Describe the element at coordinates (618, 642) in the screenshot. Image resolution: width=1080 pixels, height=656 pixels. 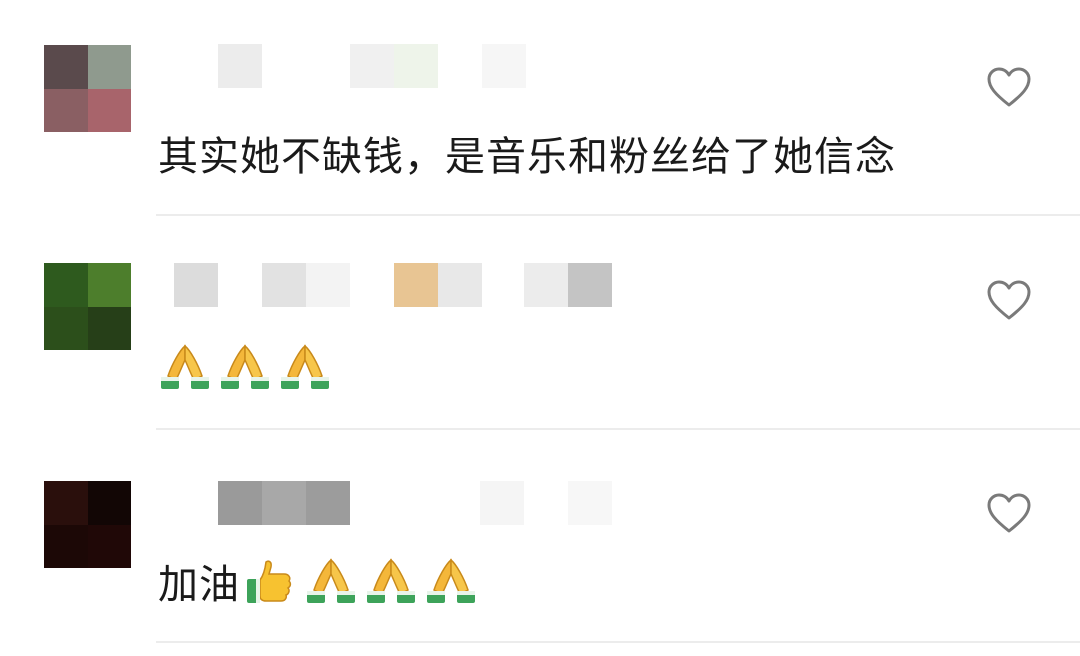
I see `divider` at that location.